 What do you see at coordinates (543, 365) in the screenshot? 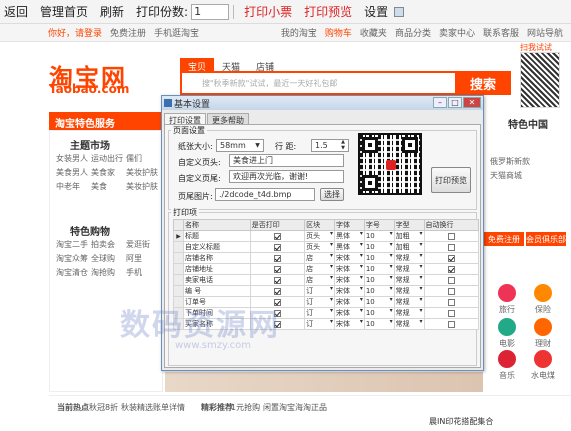
I see `service-icon-utility: 水电煤` at bounding box center [543, 365].